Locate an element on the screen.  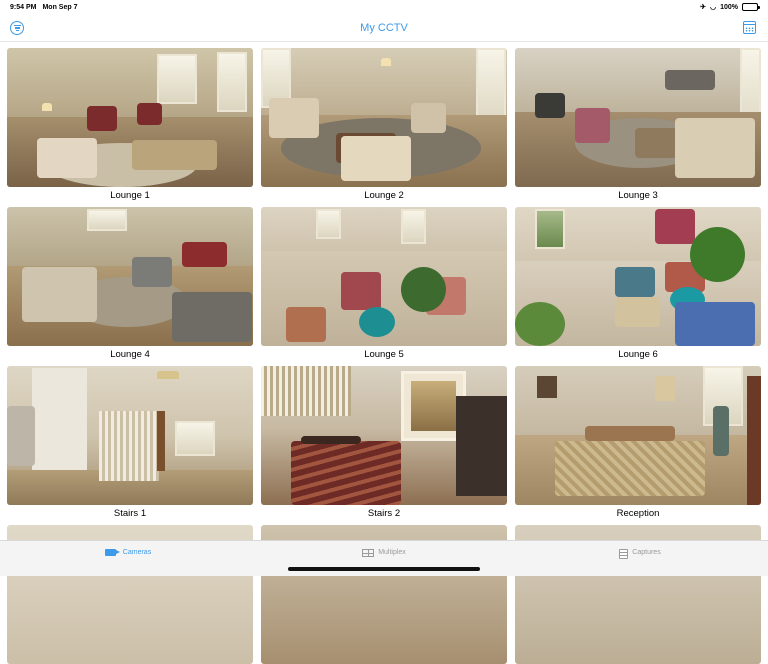
camera-label: Lounge 3 is located at coordinates (638, 195).